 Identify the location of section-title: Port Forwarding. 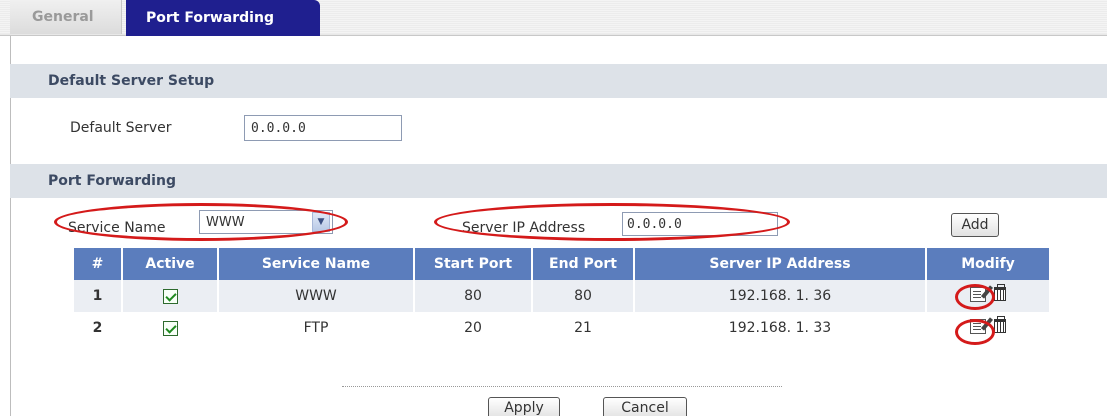
(112, 181).